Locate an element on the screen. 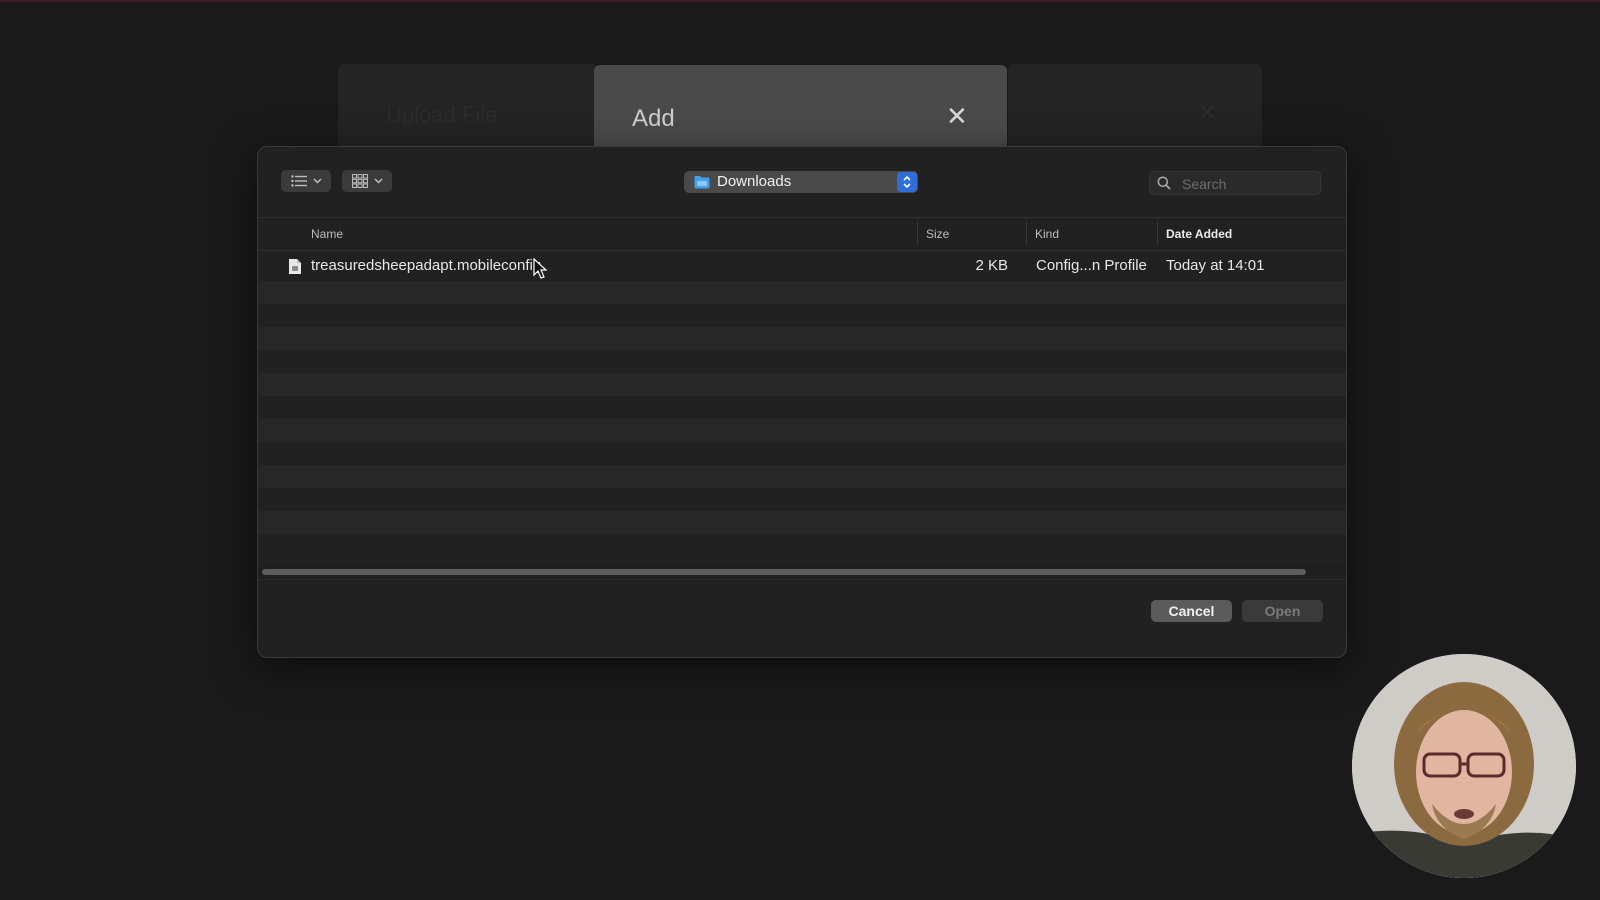 The height and width of the screenshot is (900, 1600). up-down-chevron-icon is located at coordinates (907, 182).